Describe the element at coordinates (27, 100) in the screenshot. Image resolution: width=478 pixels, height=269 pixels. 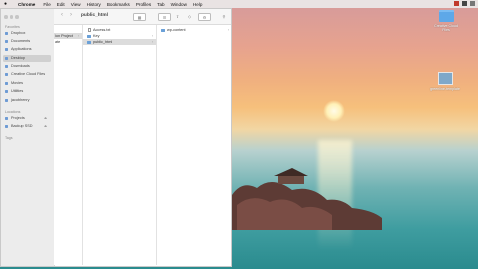
I see `sidebar-item-home: jacobhenry` at that location.